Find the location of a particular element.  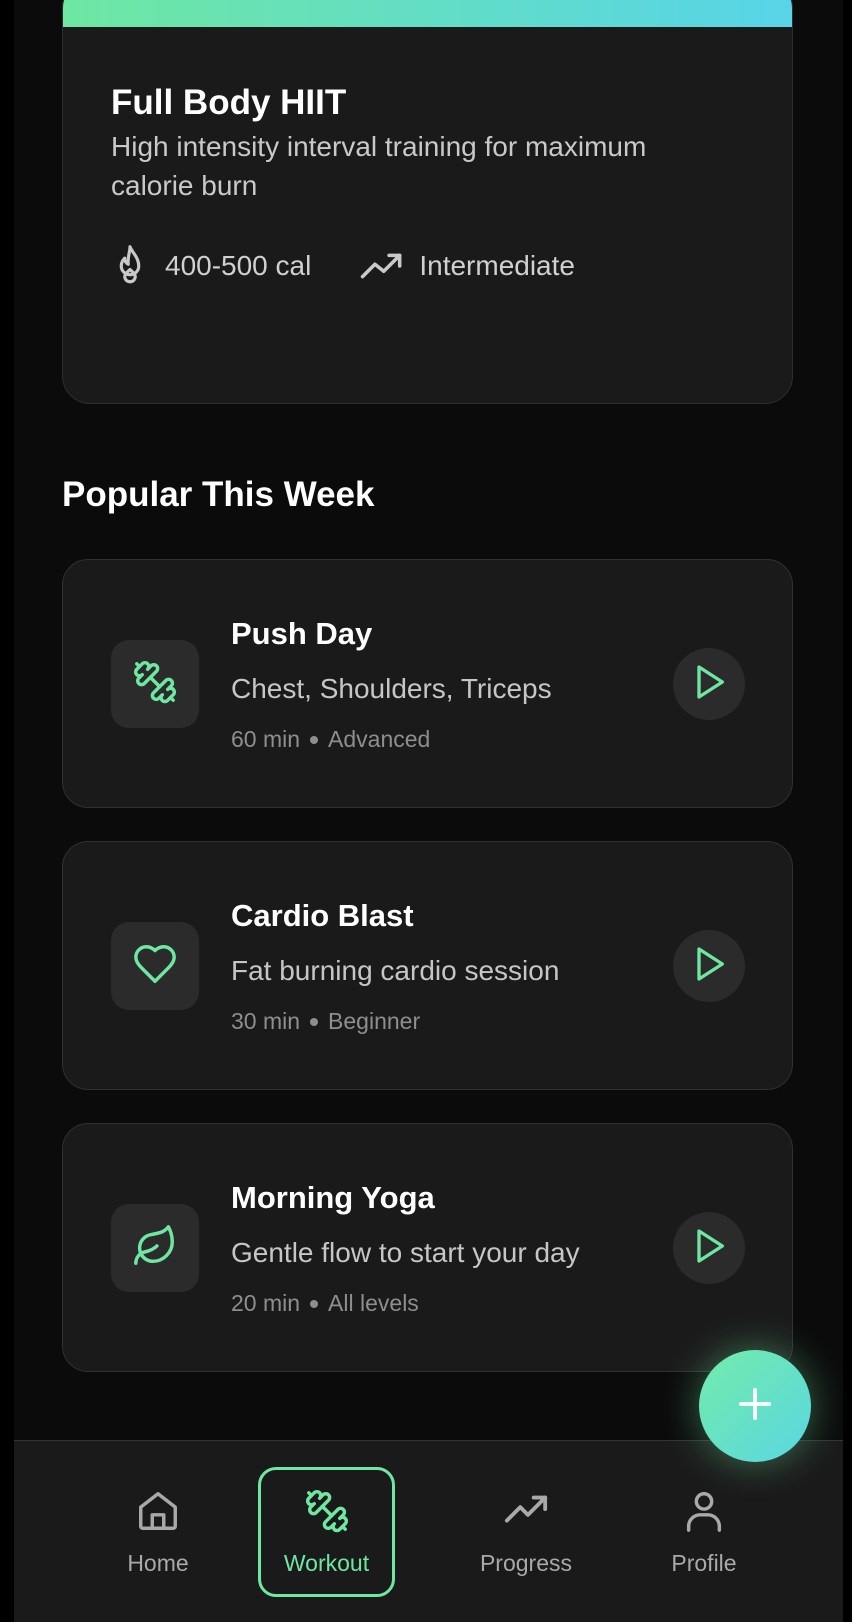

workout-subtitle: Gentle flow to start your day is located at coordinates (405, 1252).